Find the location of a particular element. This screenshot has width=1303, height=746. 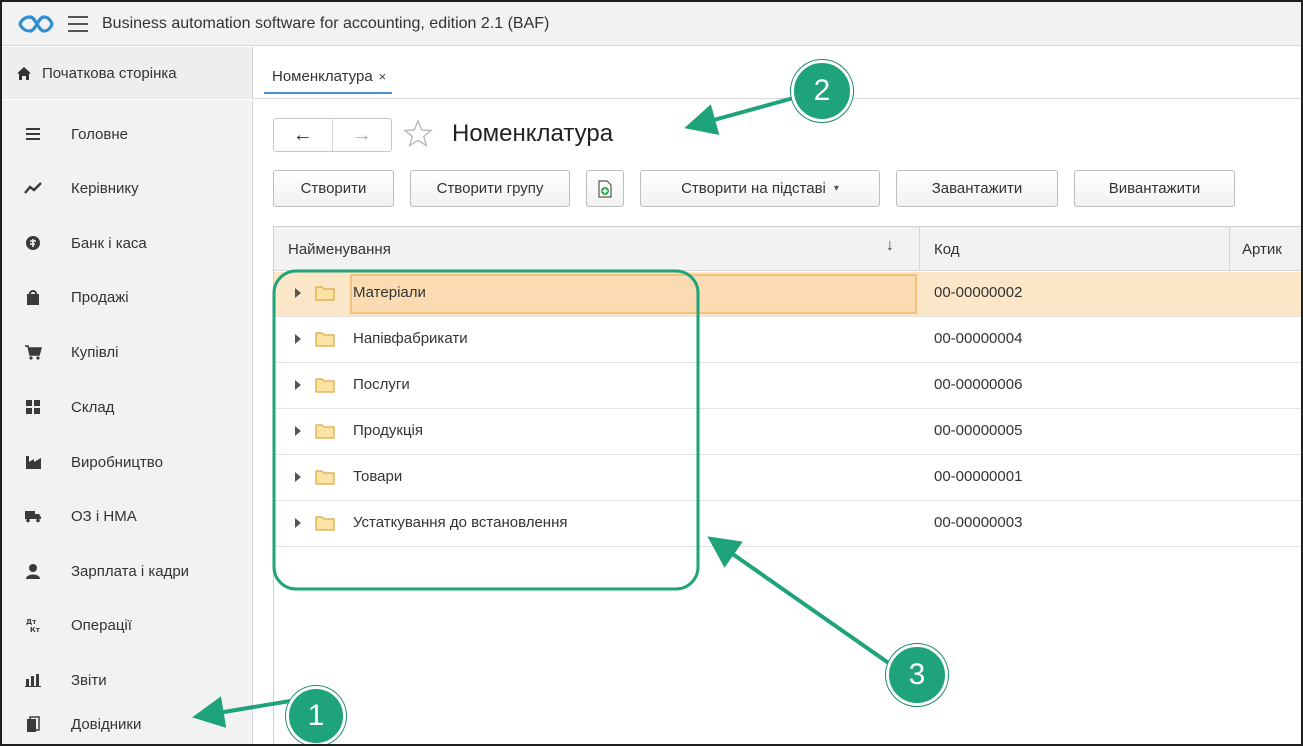

sidebar-item-manager: Керівнику is located at coordinates (127, 188).